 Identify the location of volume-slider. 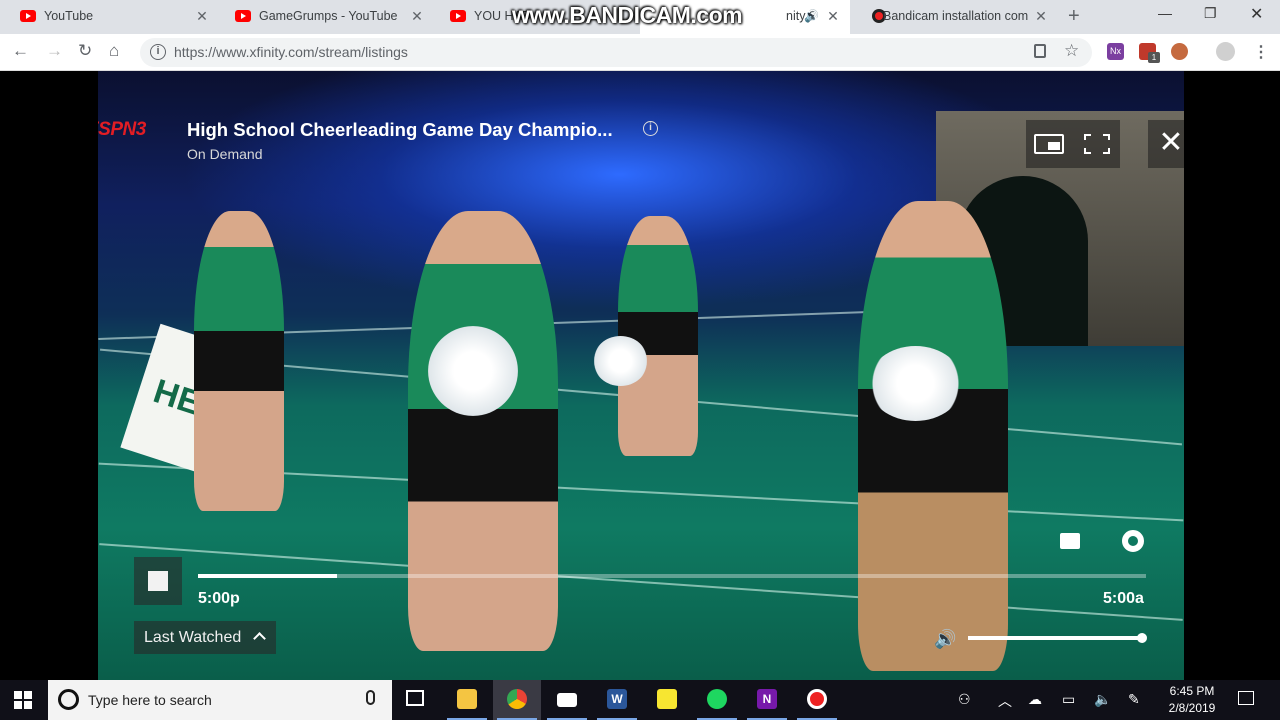
(1057, 638).